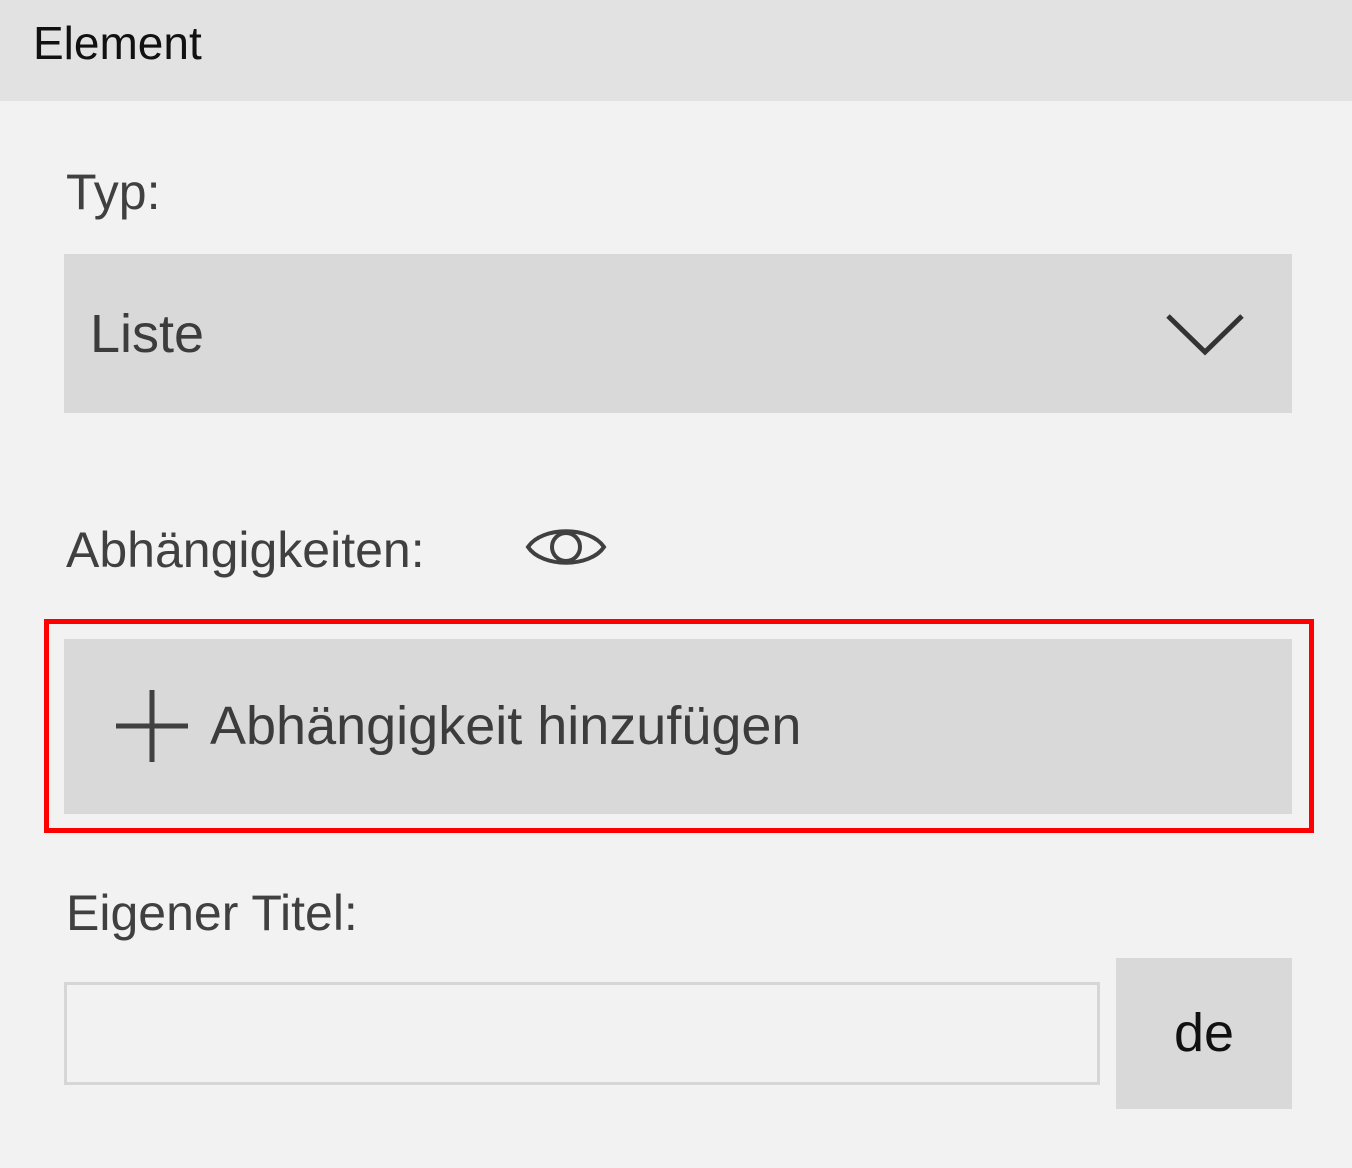 The height and width of the screenshot is (1168, 1352). I want to click on eye-icon, so click(566, 547).